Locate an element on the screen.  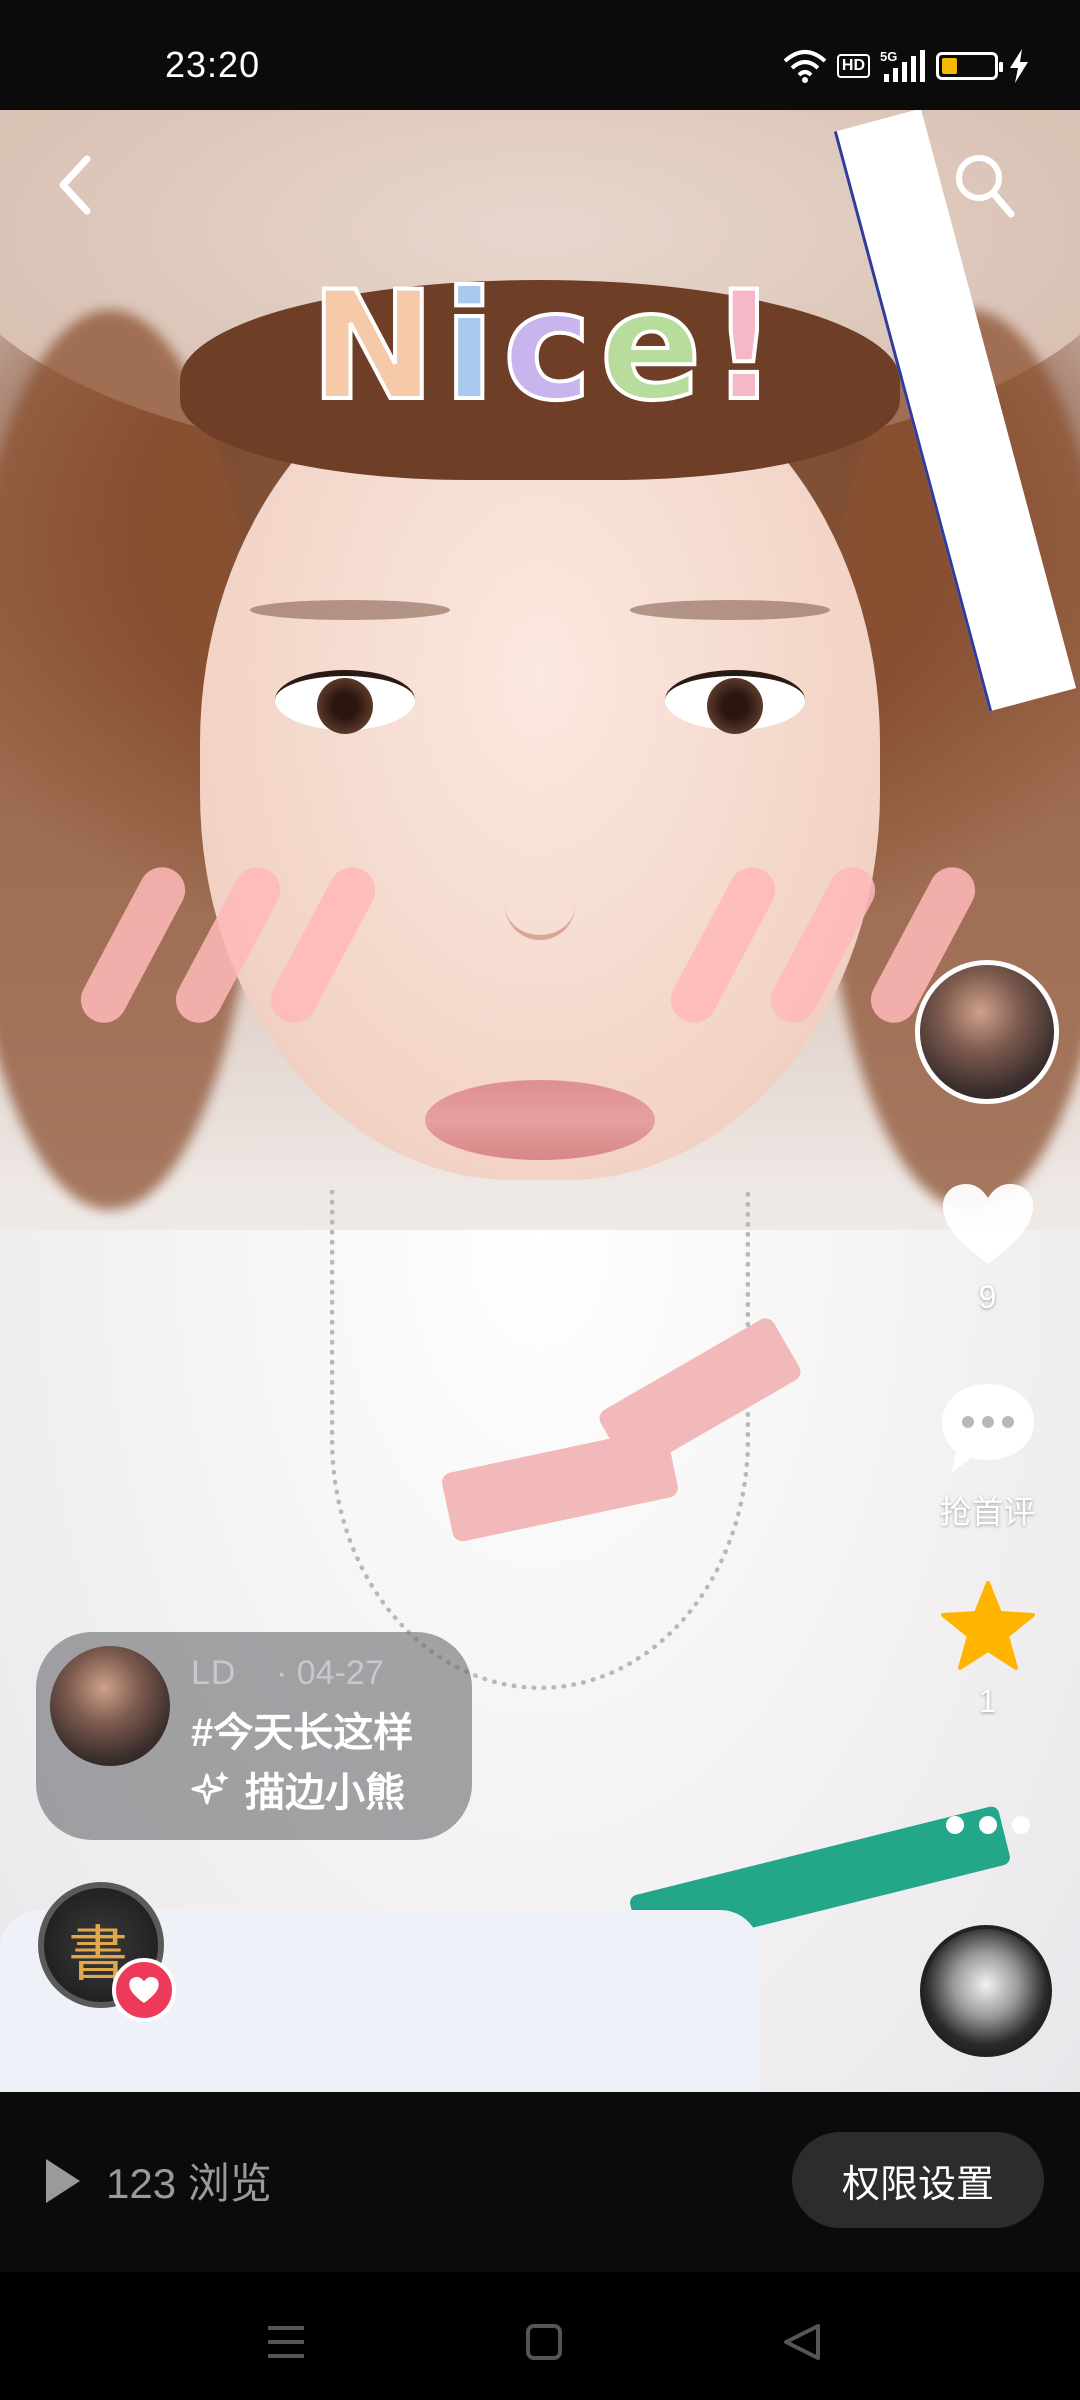
photo-brow-left is located at coordinates (350, 610).